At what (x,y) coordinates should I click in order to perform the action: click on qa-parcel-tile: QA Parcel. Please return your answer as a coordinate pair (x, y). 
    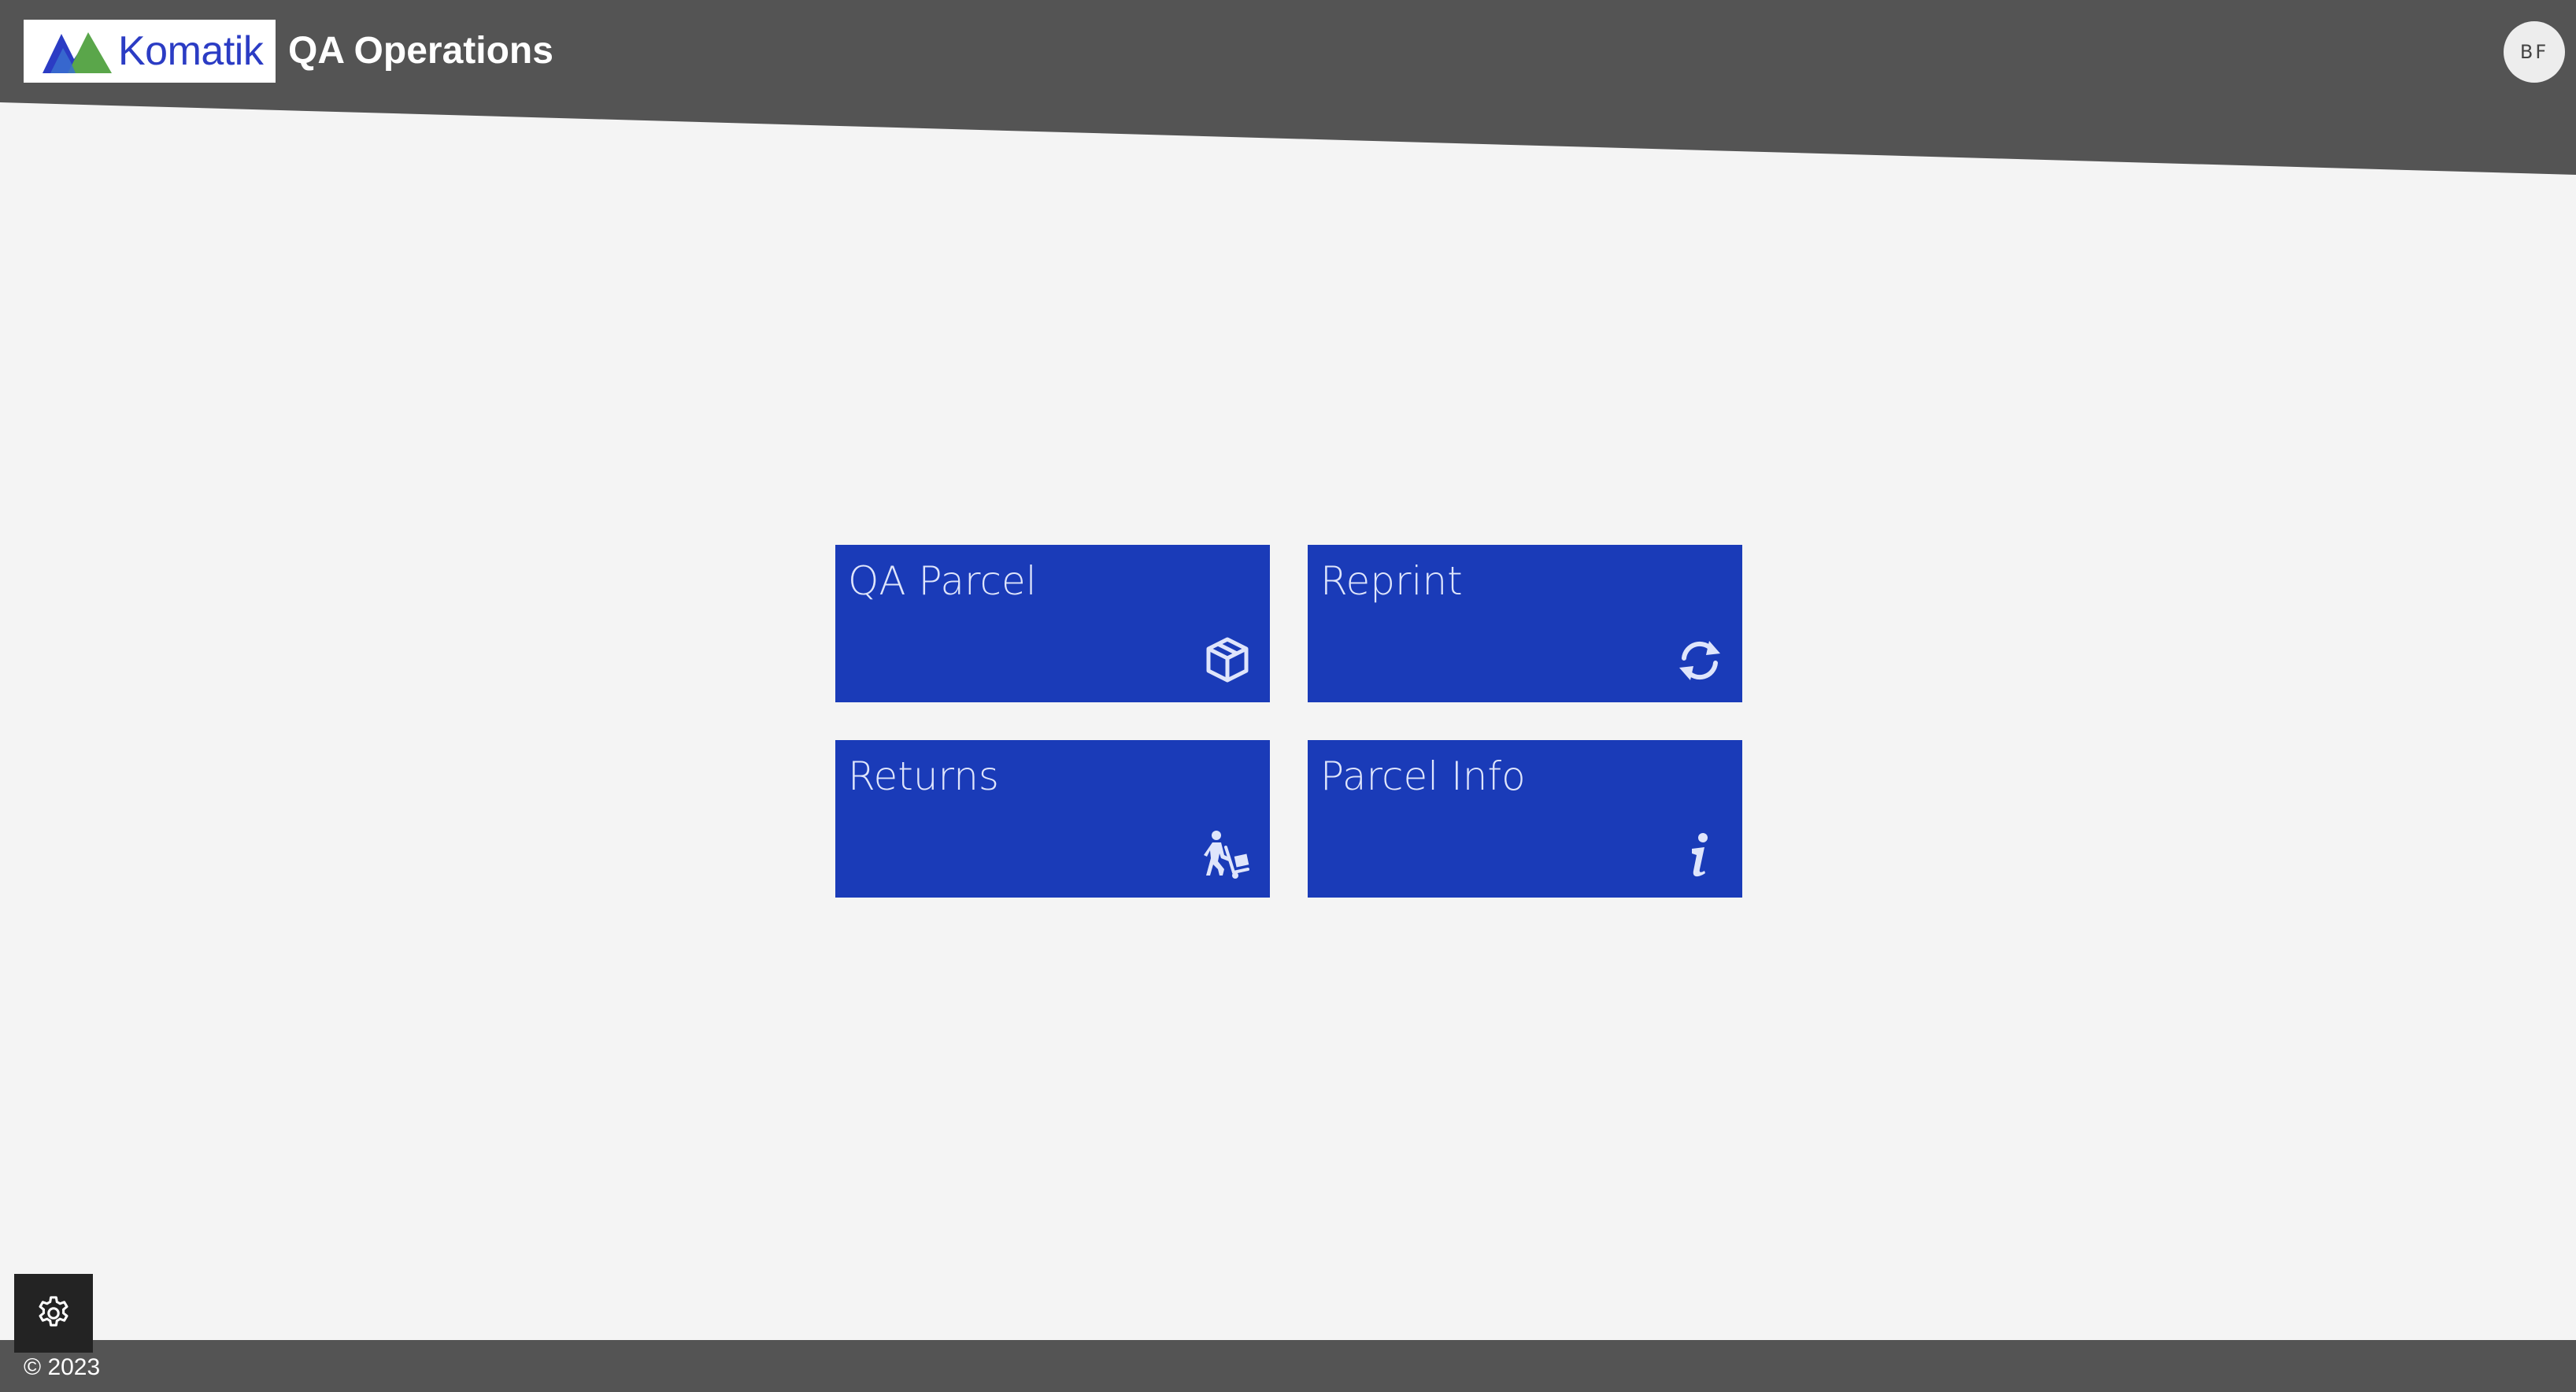
    Looking at the image, I should click on (1052, 623).